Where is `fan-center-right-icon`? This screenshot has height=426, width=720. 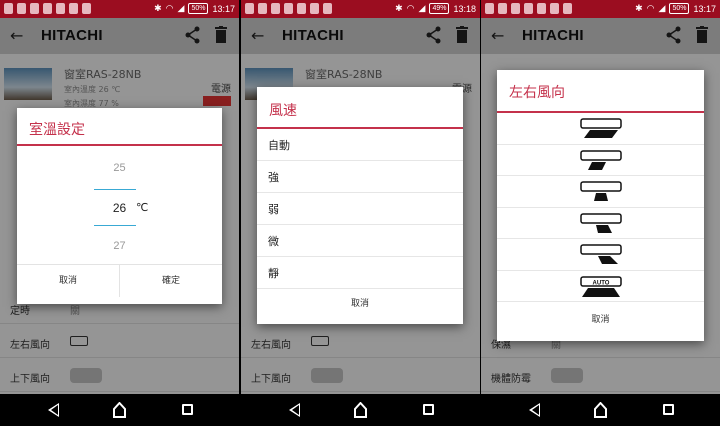 fan-center-right-icon is located at coordinates (600, 222).